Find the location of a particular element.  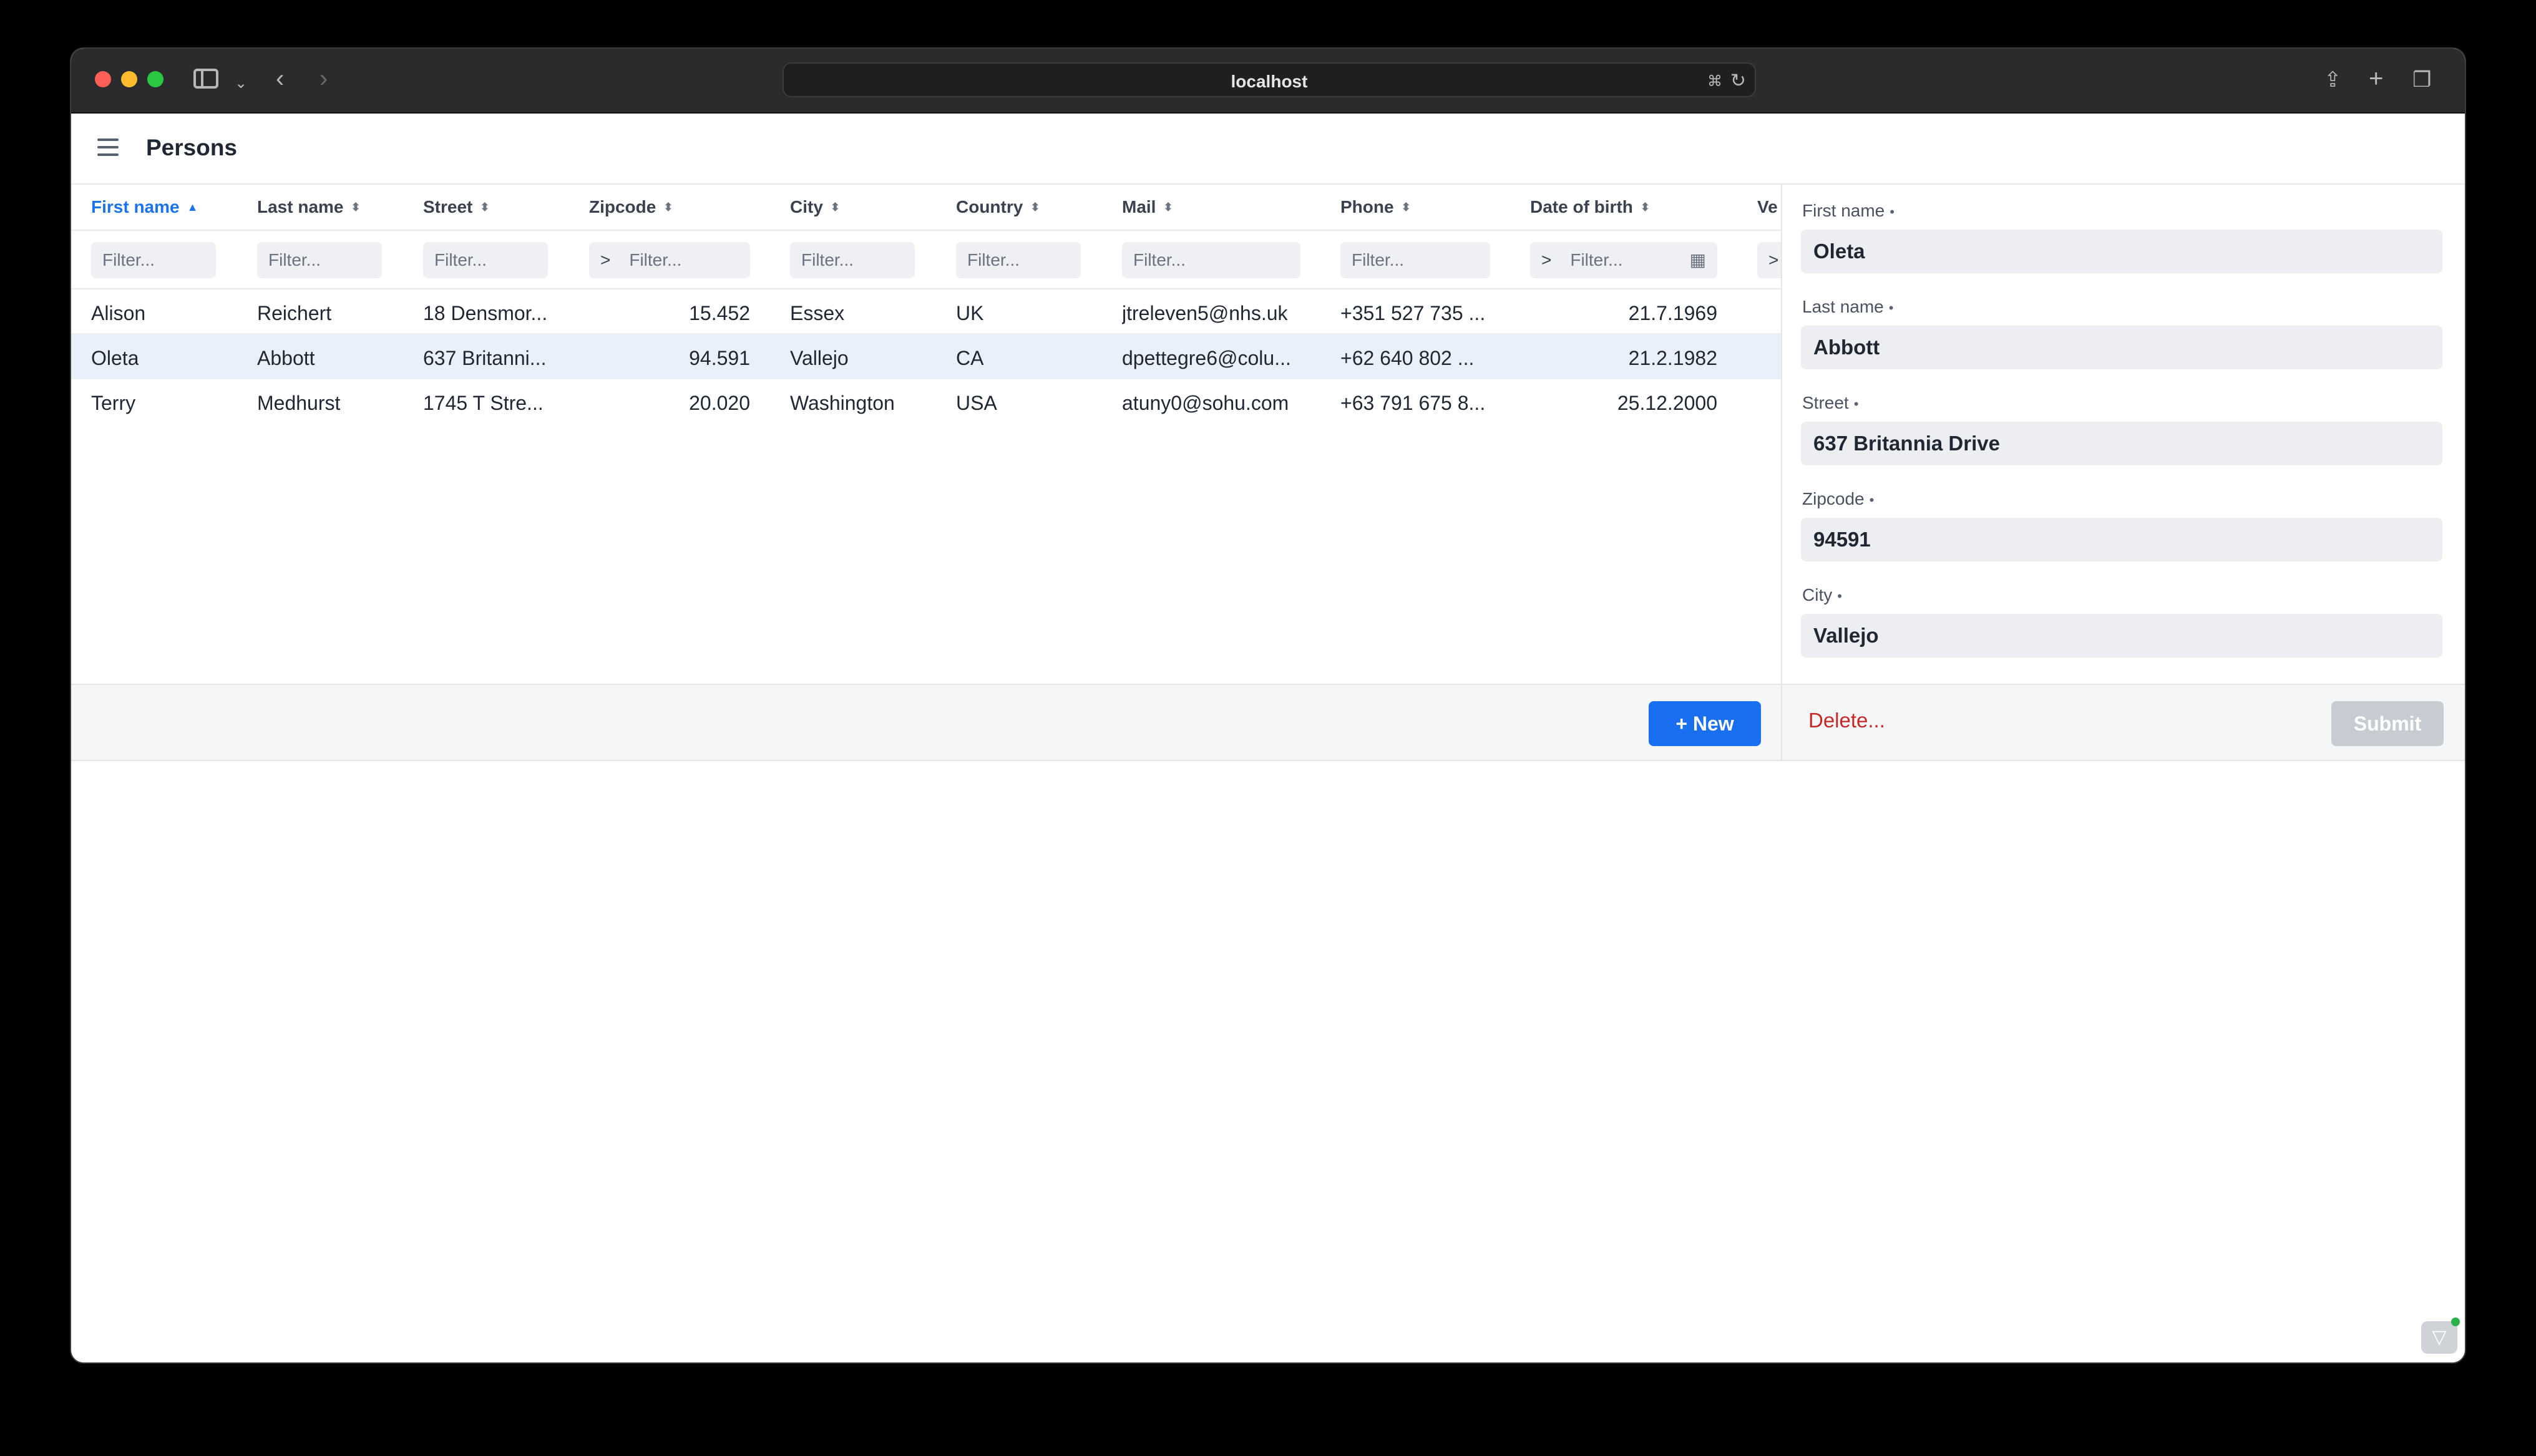

cell-first-name: Terry is located at coordinates (113, 403).